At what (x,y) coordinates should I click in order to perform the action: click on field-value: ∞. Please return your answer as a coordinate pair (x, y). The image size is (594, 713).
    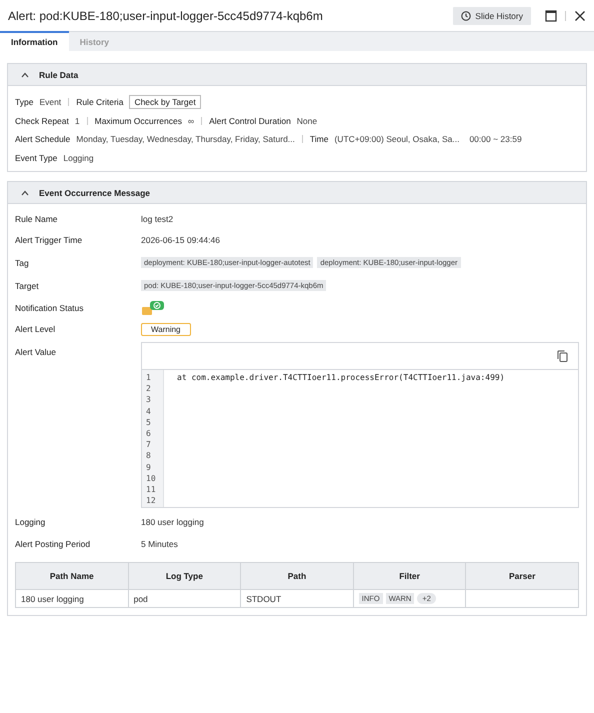
    Looking at the image, I should click on (191, 121).